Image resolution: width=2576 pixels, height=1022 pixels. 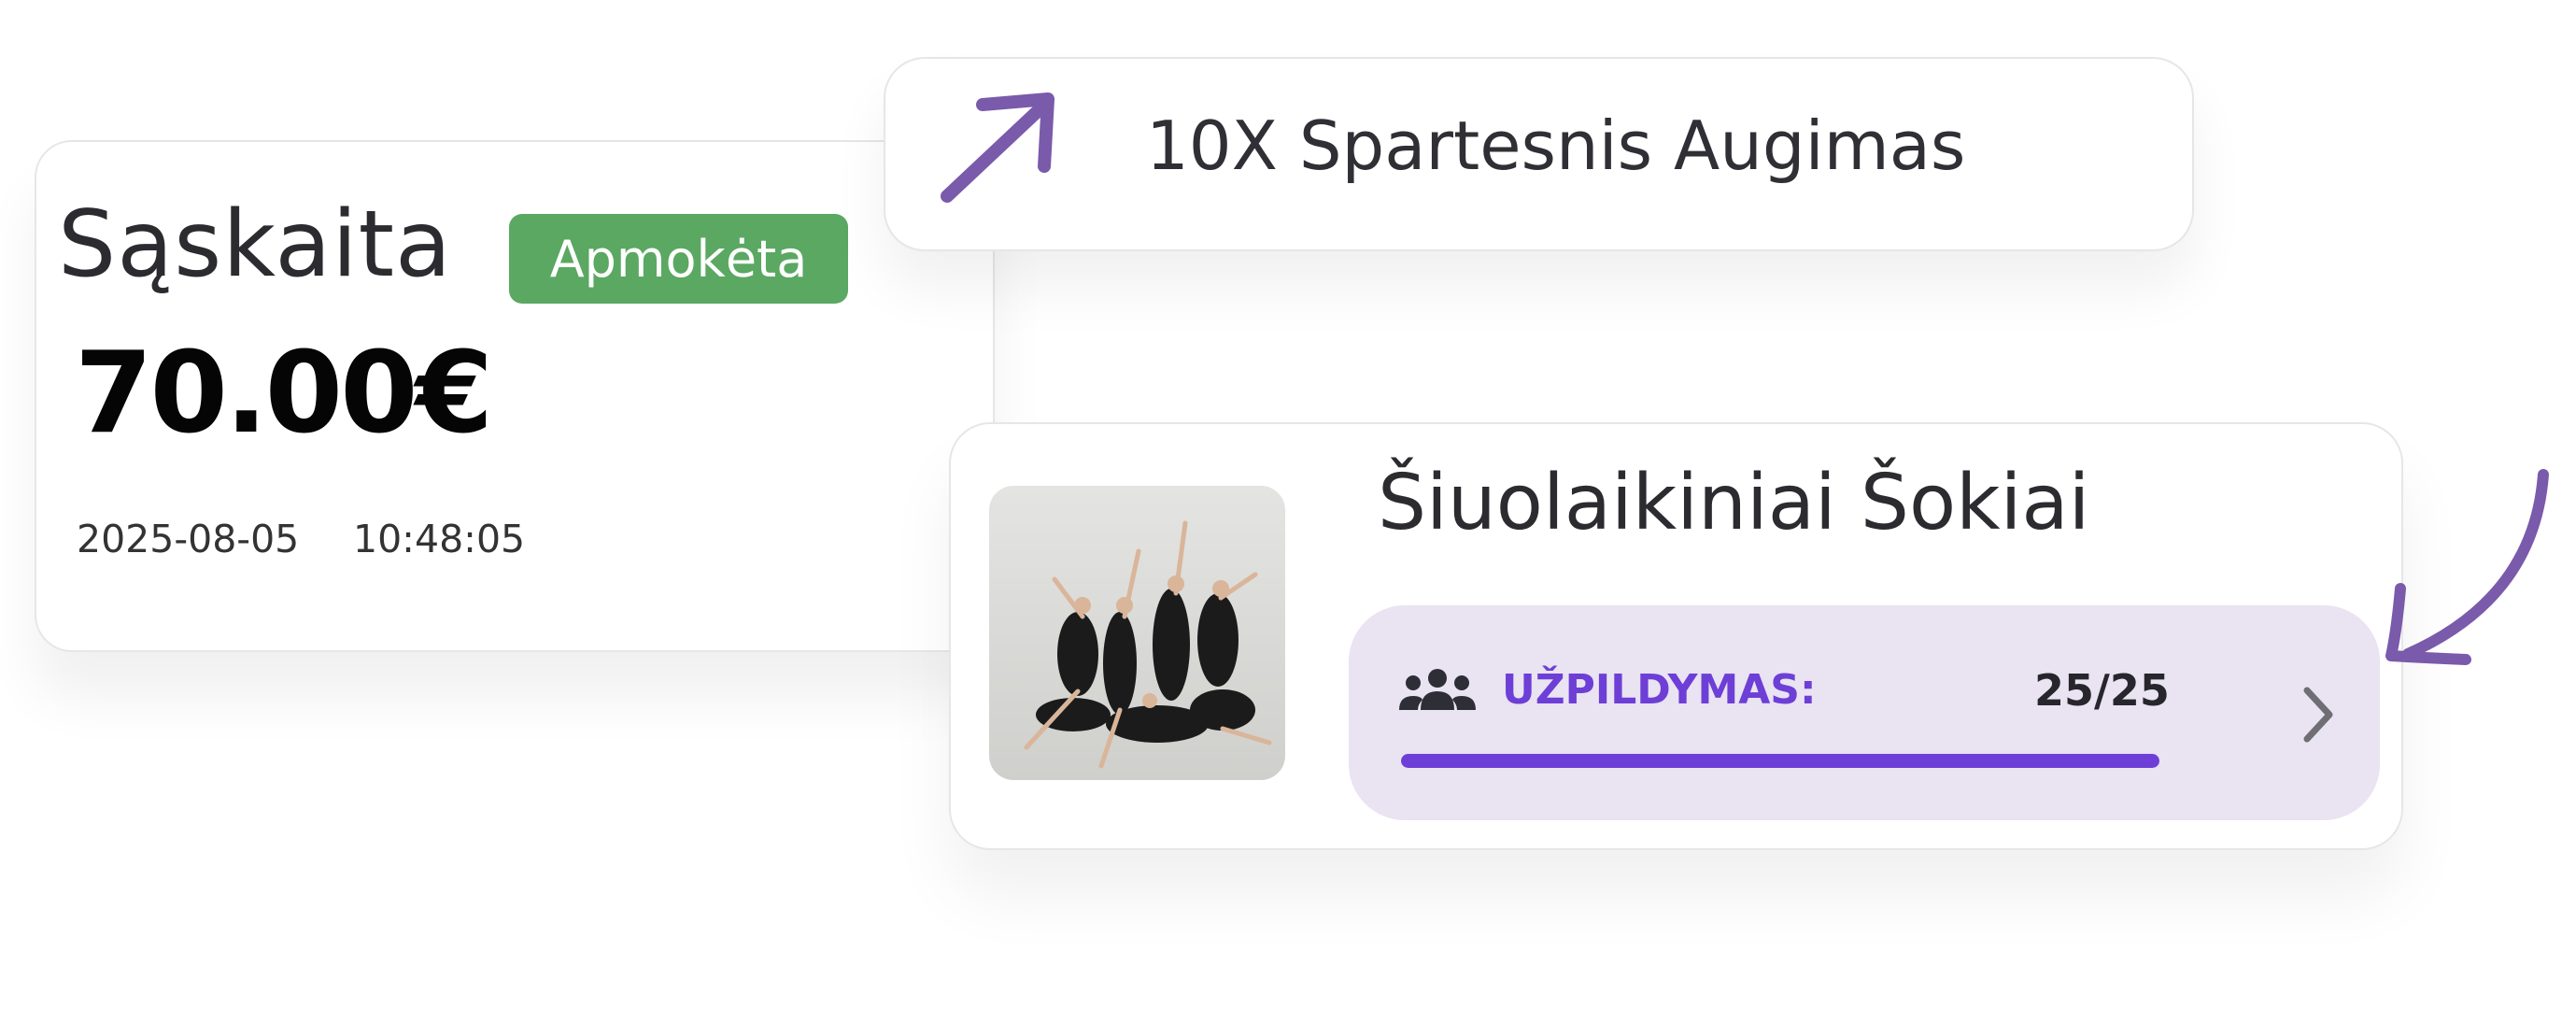 I want to click on capacity-progress-bar, so click(x=1780, y=761).